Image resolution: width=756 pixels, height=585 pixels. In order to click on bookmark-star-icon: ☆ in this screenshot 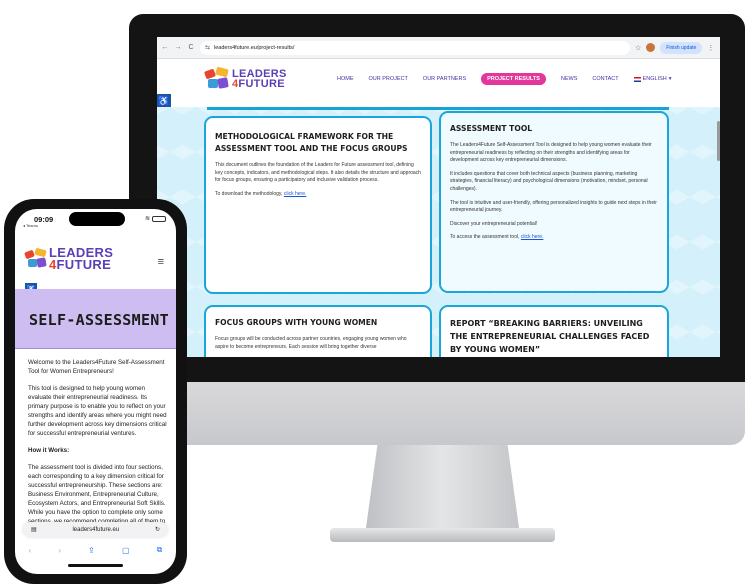, I will do `click(638, 48)`.